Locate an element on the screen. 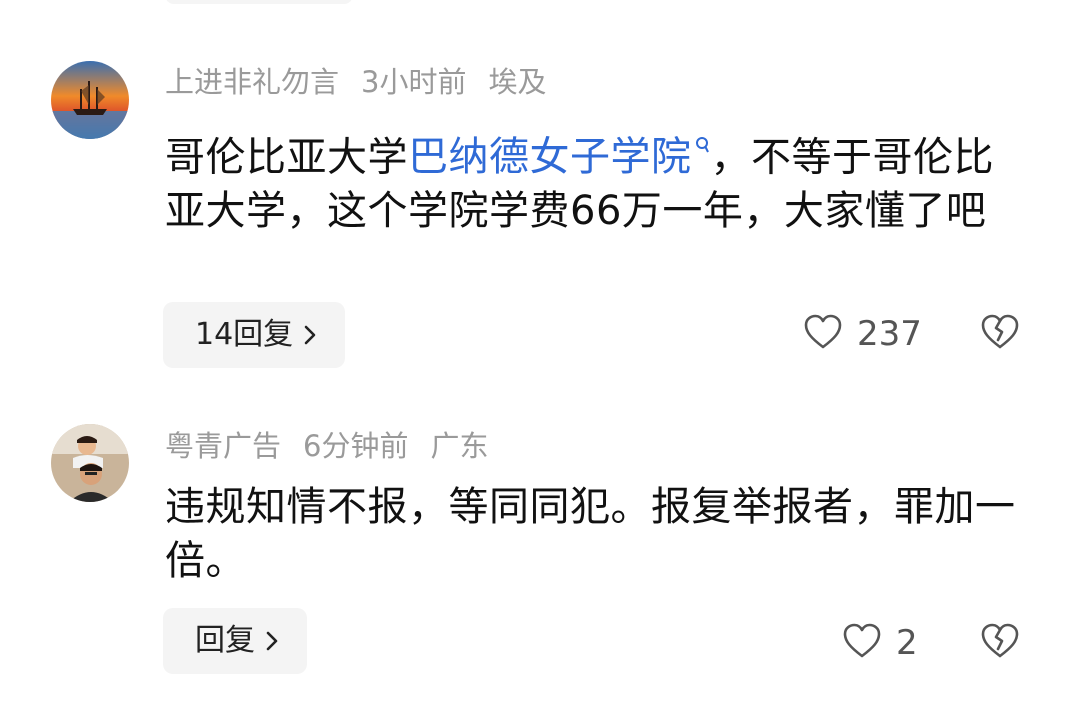 This screenshot has height=704, width=1080. replies-button: 14回复 is located at coordinates (254, 335).